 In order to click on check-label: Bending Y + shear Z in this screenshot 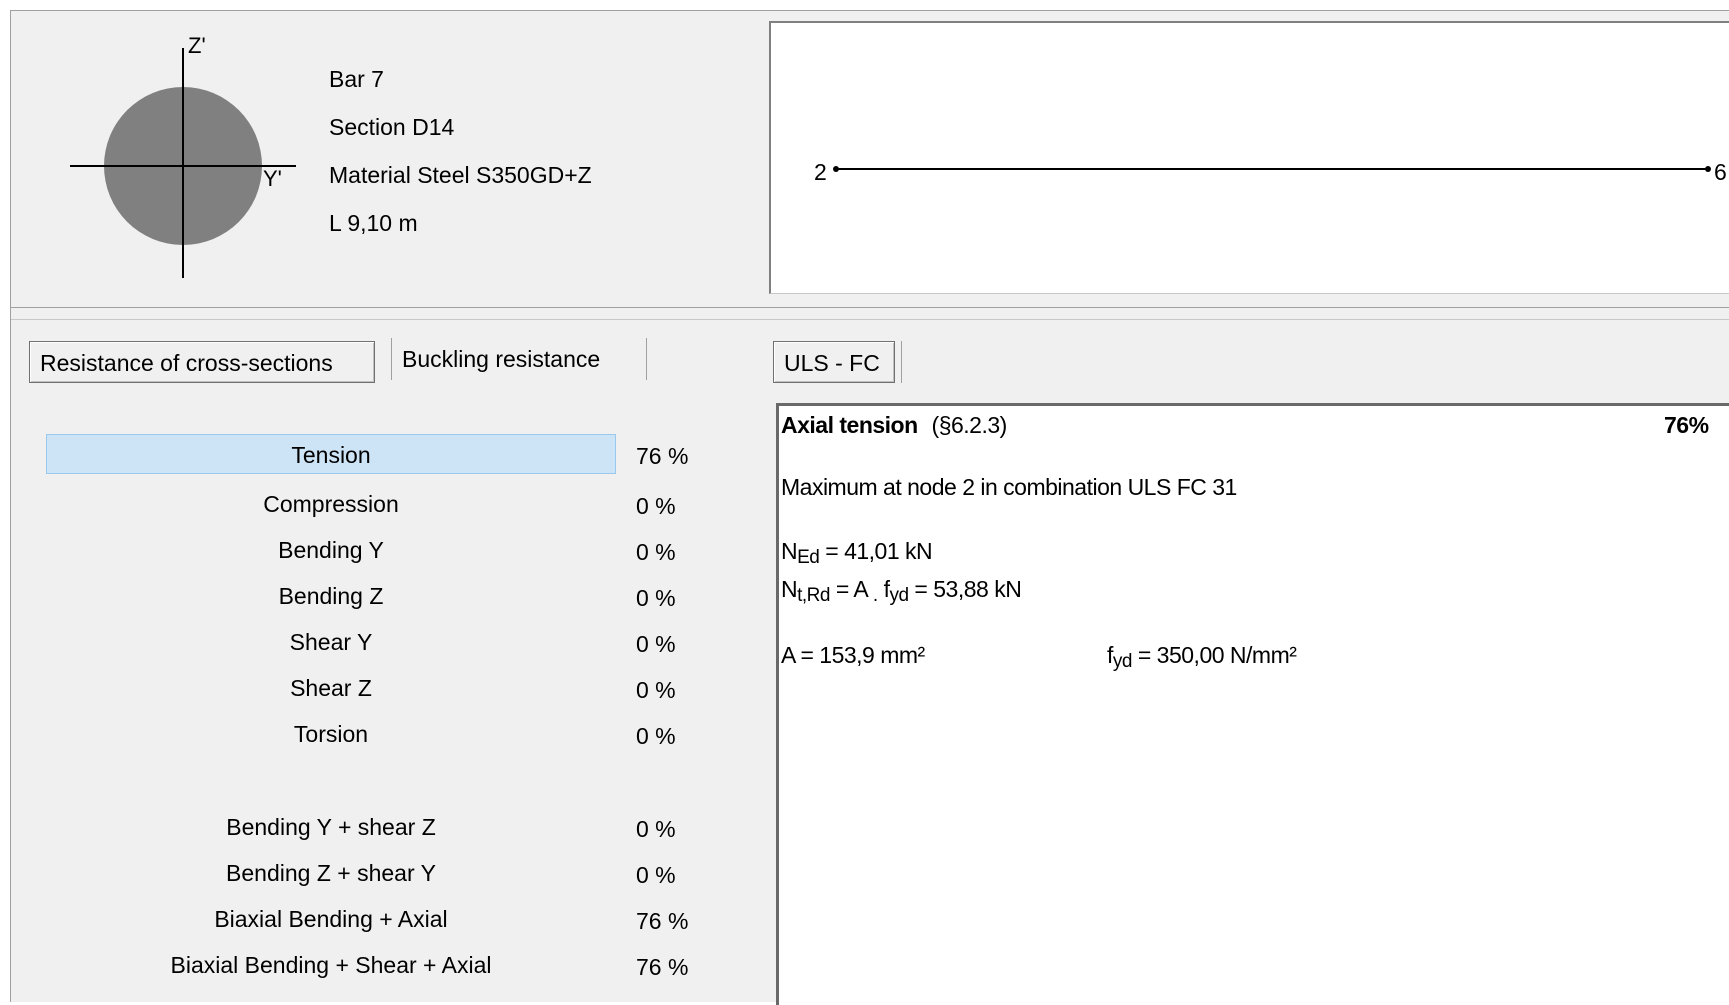, I will do `click(331, 827)`.